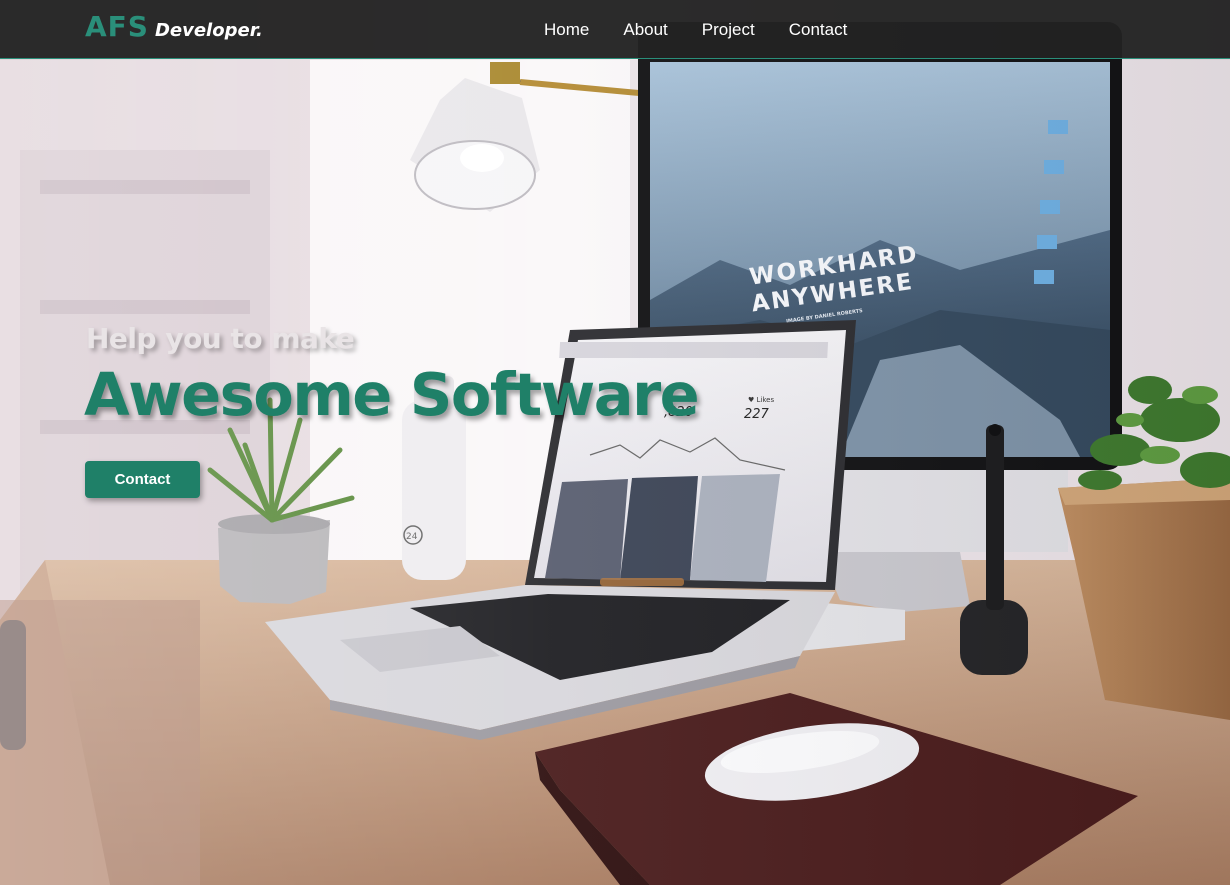 The width and height of the screenshot is (1230, 885). Describe the element at coordinates (757, 414) in the screenshot. I see `laptop-likes-value: 227` at that location.